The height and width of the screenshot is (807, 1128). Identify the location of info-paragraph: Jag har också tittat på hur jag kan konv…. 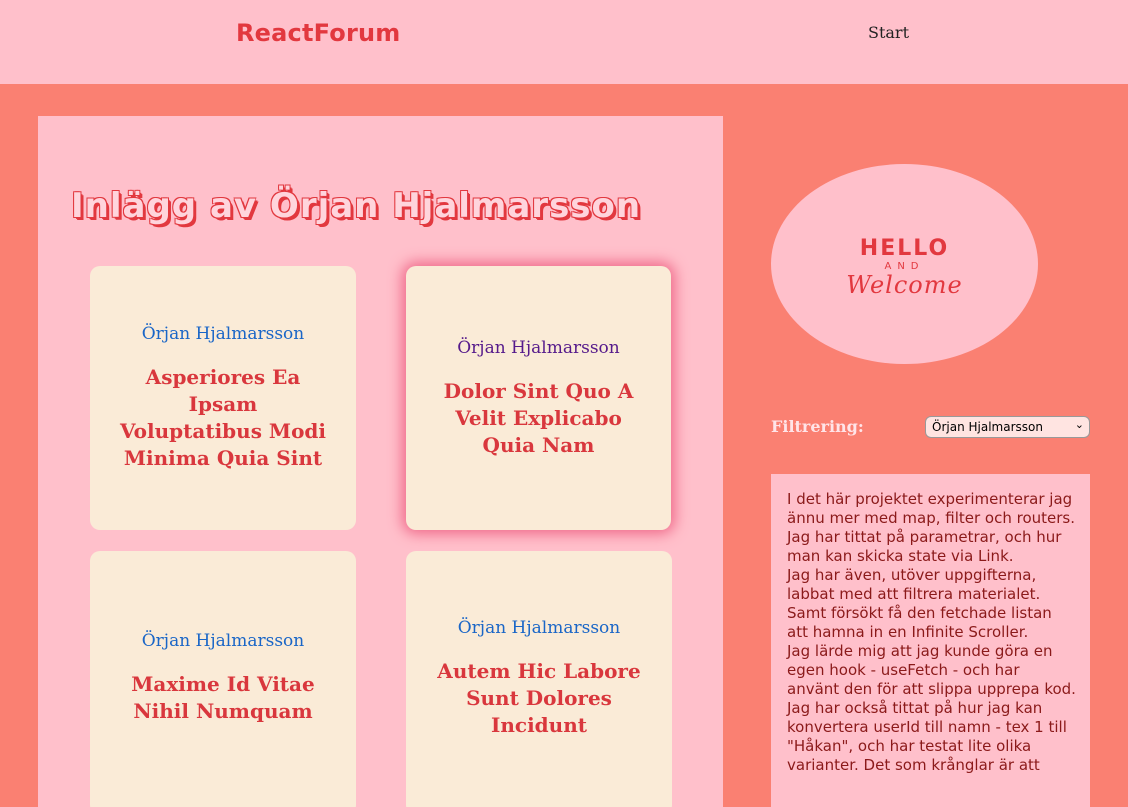
(927, 736).